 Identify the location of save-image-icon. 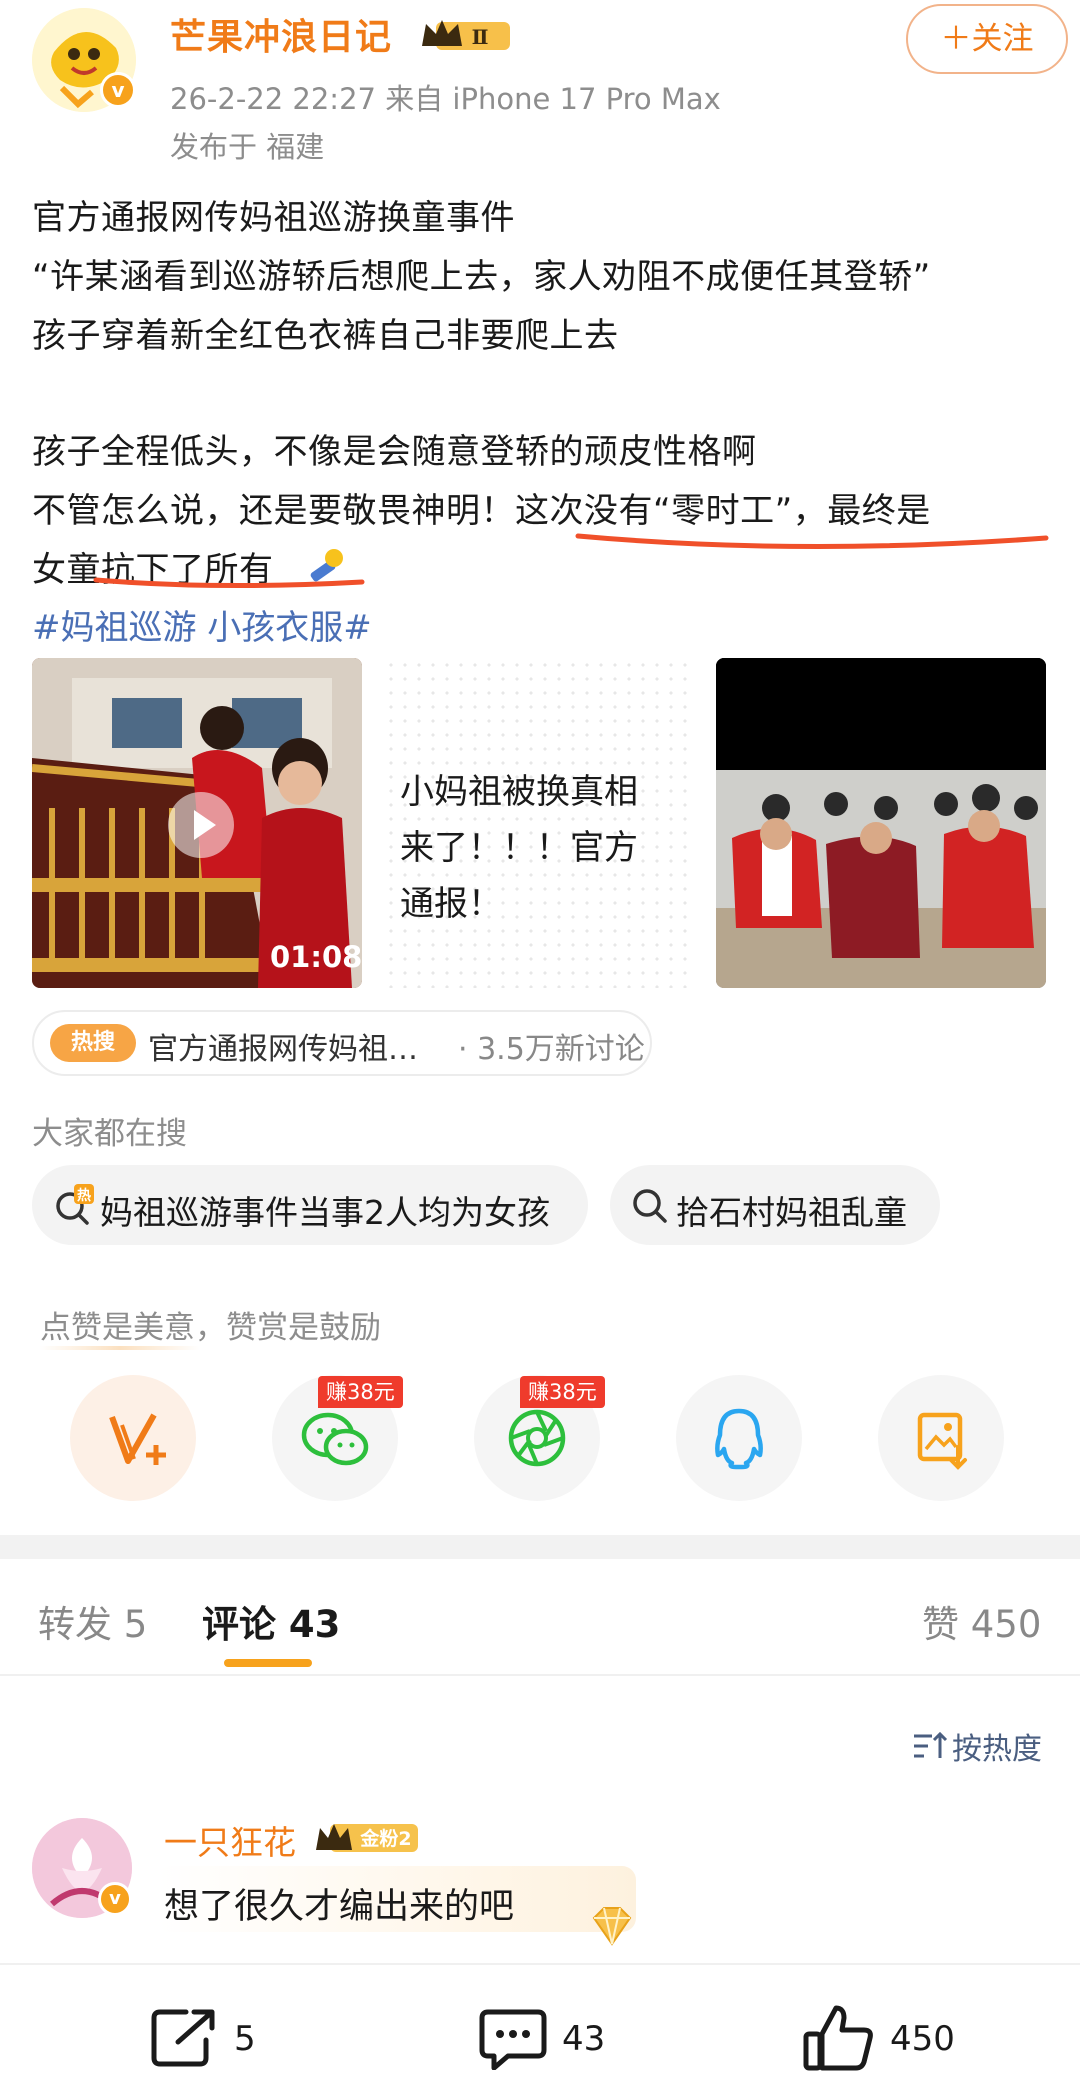
(942, 1441).